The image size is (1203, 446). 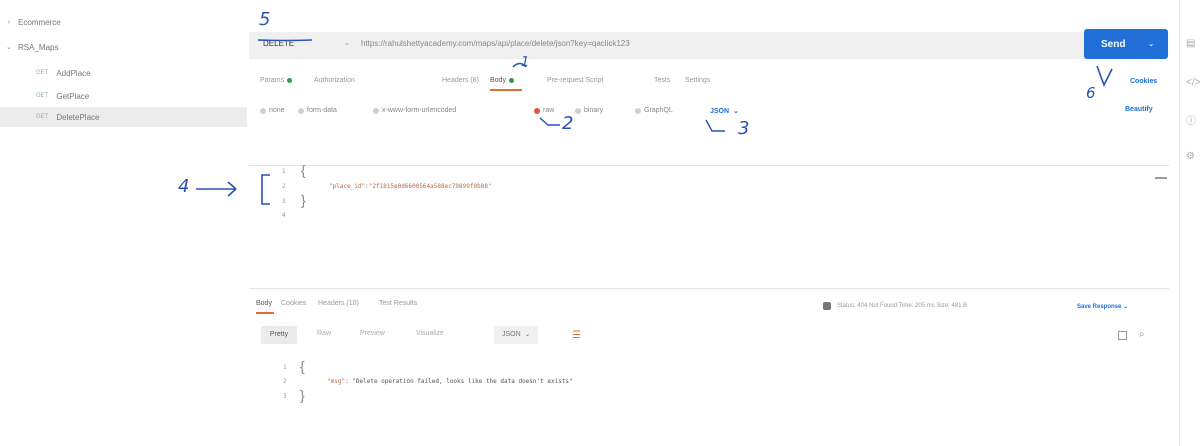 I want to click on annotation-step-6: 6, so click(x=1091, y=93).